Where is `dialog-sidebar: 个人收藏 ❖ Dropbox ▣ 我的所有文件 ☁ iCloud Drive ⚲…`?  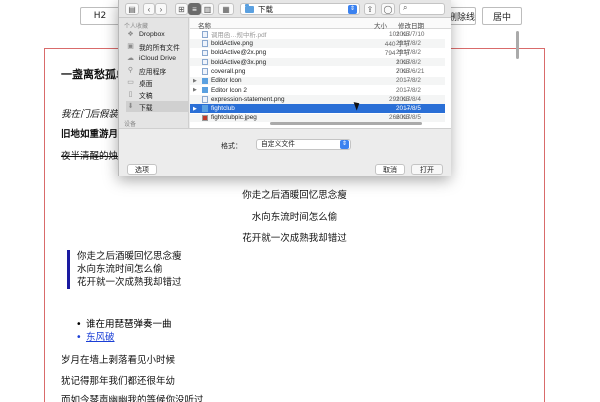 dialog-sidebar: 个人收藏 ❖ Dropbox ▣ 我的所有文件 ☁ iCloud Drive ⚲… is located at coordinates (154, 73).